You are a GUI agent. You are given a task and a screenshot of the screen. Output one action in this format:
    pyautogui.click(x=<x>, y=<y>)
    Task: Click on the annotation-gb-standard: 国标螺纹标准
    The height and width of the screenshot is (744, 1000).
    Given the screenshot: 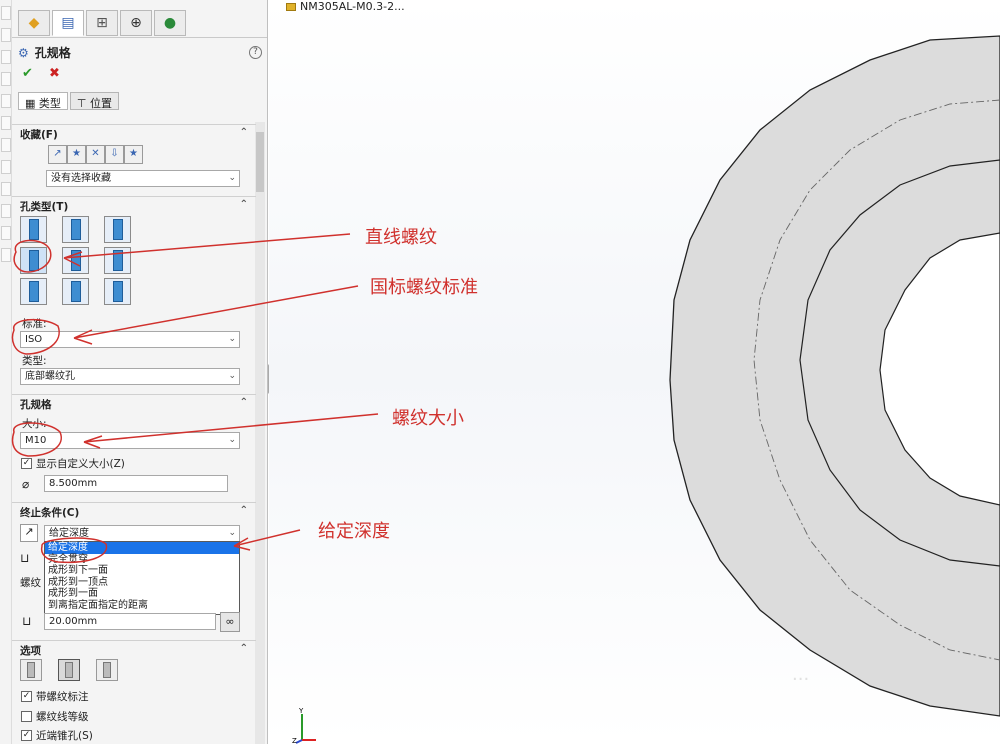 What is the action you would take?
    pyautogui.click(x=424, y=287)
    